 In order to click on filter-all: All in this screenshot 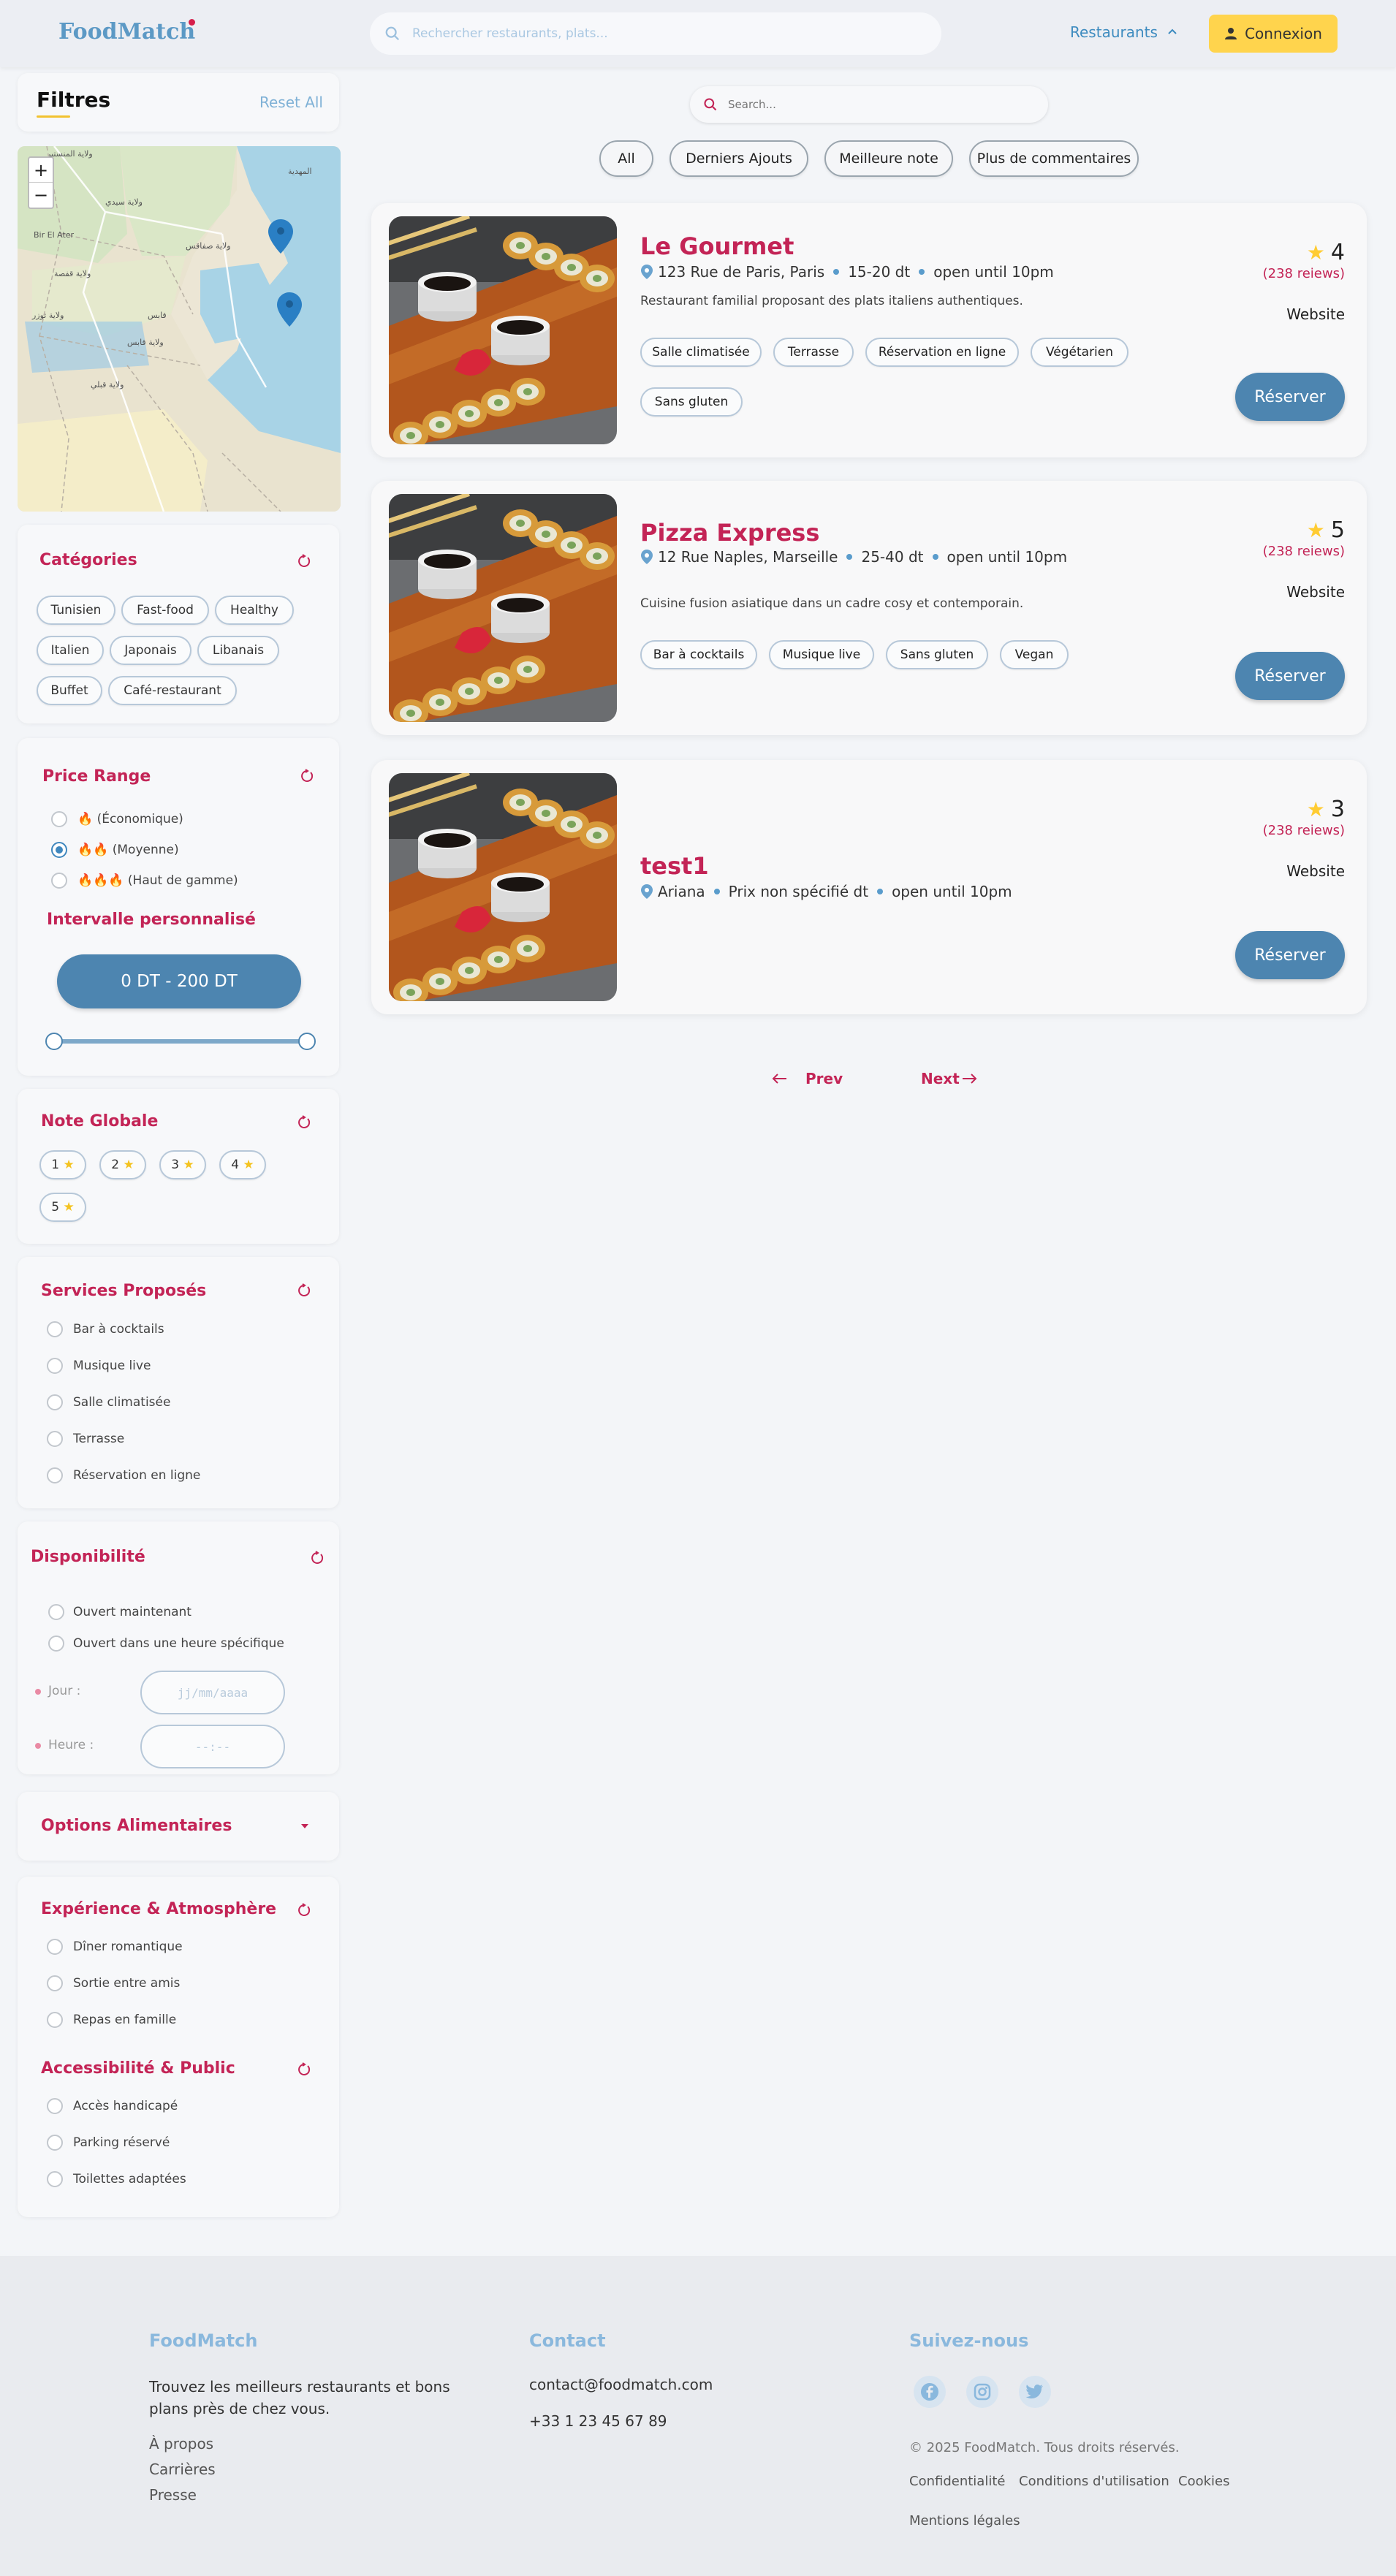, I will do `click(626, 159)`.